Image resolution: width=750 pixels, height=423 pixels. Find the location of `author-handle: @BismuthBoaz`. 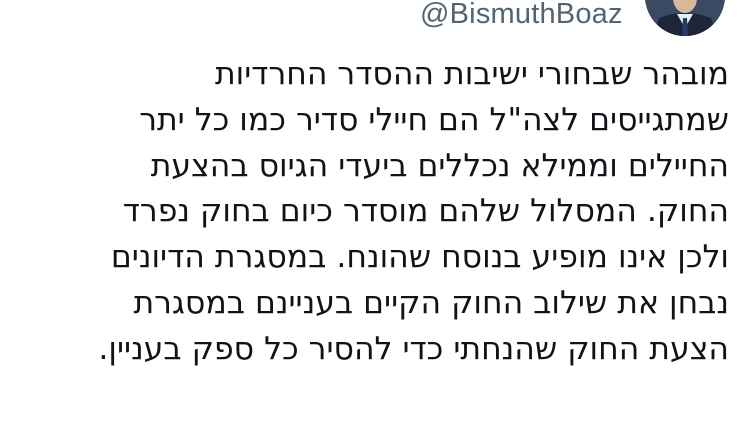

author-handle: @BismuthBoaz is located at coordinates (521, 17).